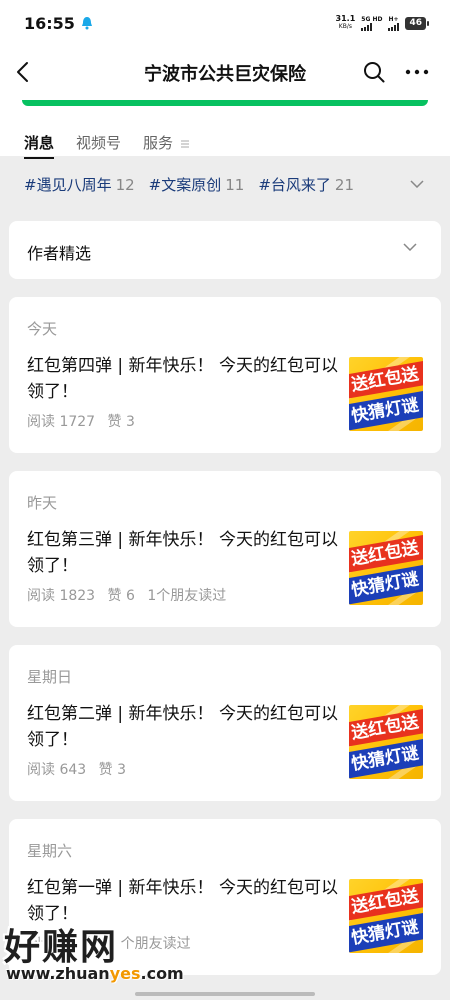 This screenshot has height=1000, width=450. I want to click on status-indicators: 31.1 KB/s 5G HD H+ 46, so click(382, 23).